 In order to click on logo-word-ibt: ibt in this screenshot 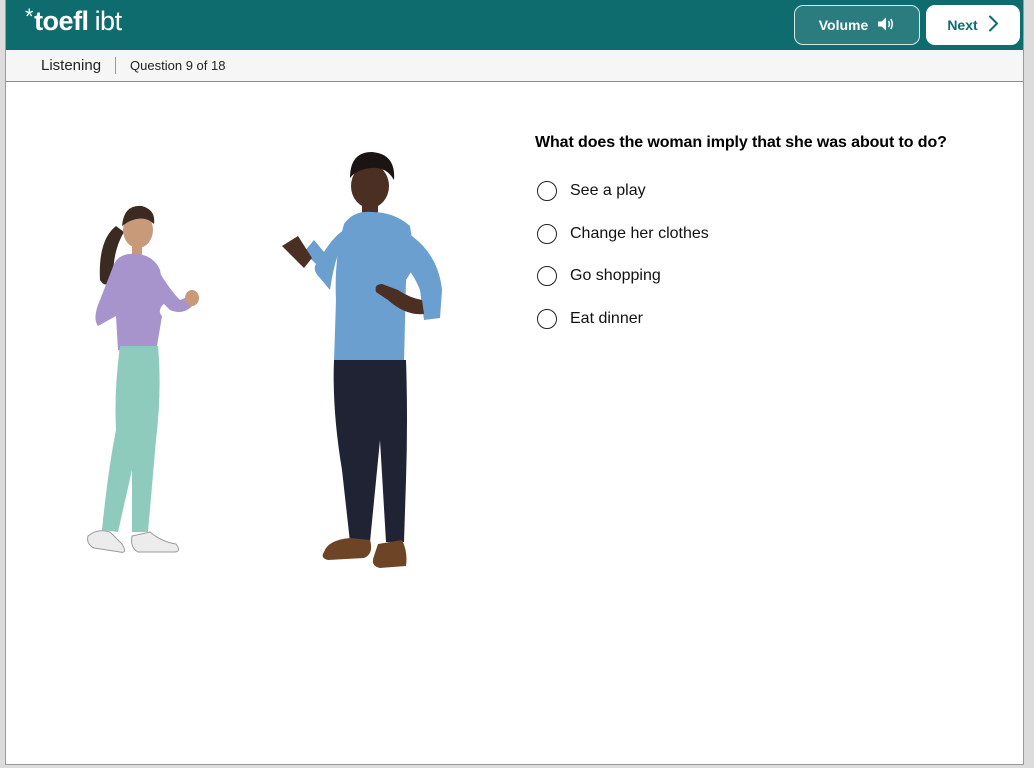, I will do `click(108, 21)`.